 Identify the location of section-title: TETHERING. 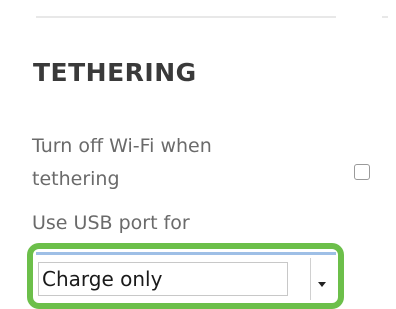
(115, 72).